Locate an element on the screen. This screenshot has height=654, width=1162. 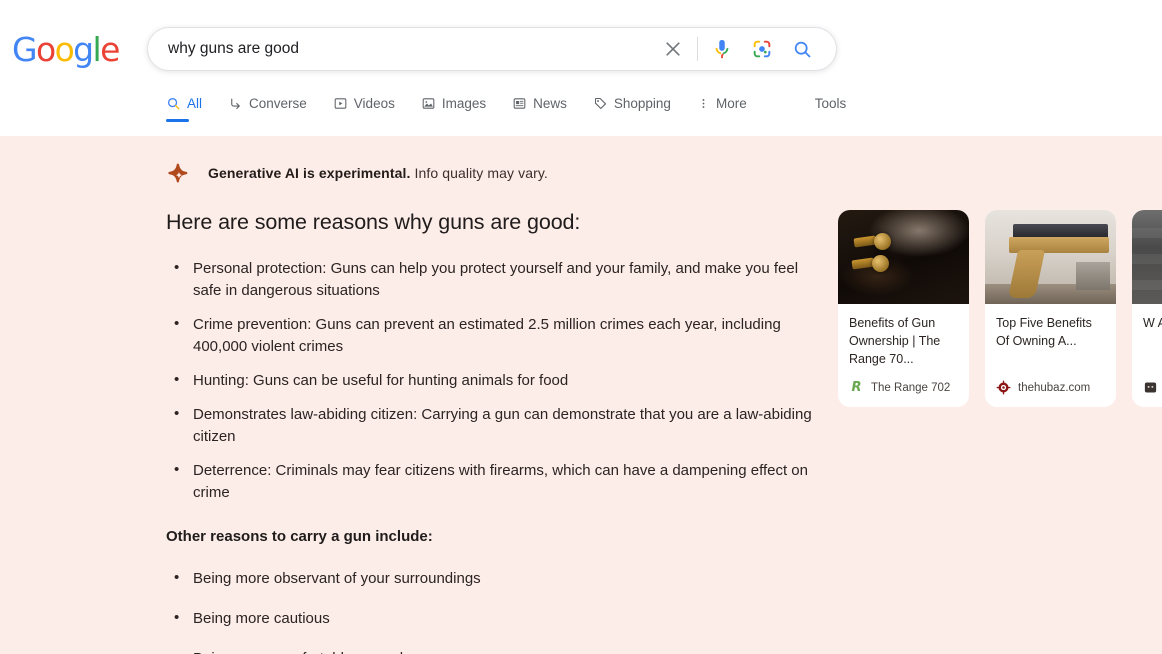
image-icon is located at coordinates (428, 103).